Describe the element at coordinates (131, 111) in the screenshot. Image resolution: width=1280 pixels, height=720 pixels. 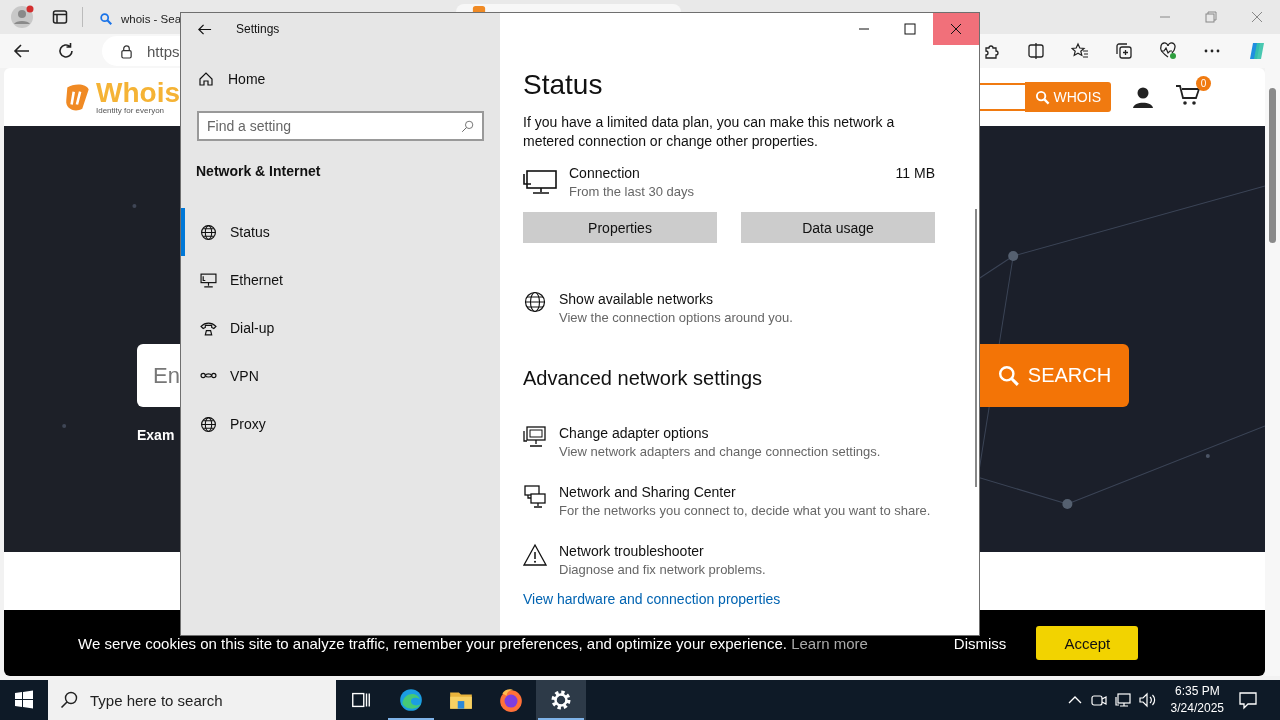
I see `logo-tagline: Identity for everyon` at that location.